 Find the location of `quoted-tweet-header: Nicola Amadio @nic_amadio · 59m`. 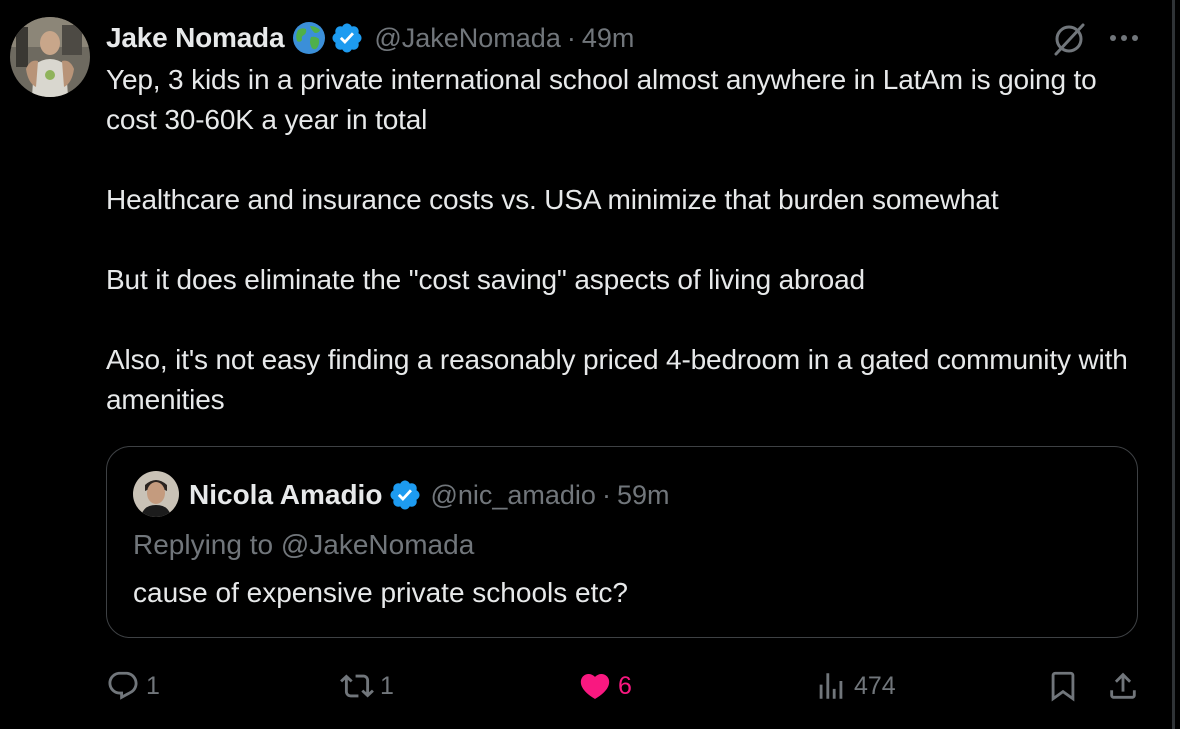

quoted-tweet-header: Nicola Amadio @nic_amadio · 59m is located at coordinates (429, 495).